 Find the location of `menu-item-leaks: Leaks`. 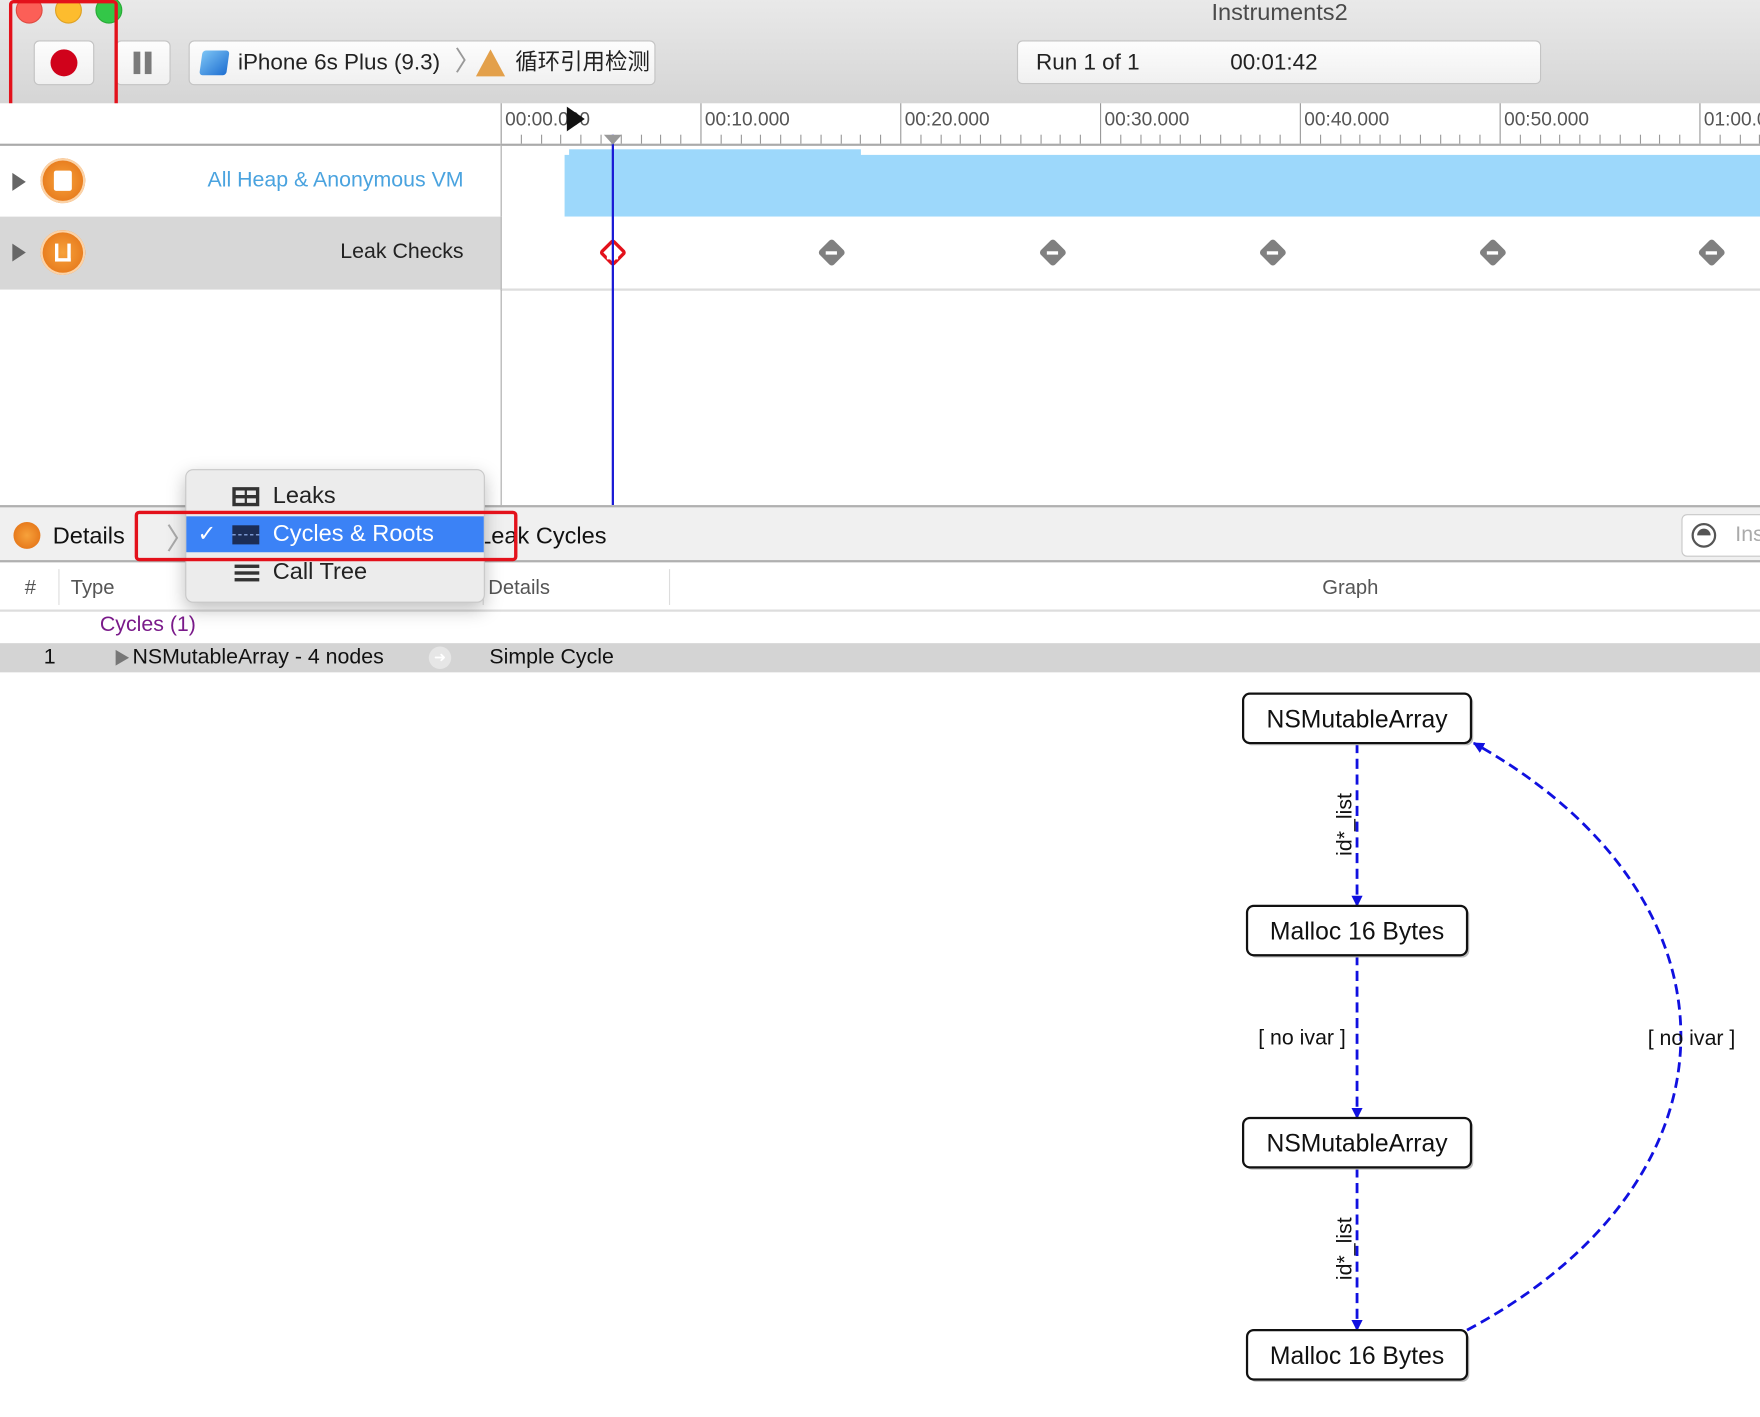

menu-item-leaks: Leaks is located at coordinates (334, 496).